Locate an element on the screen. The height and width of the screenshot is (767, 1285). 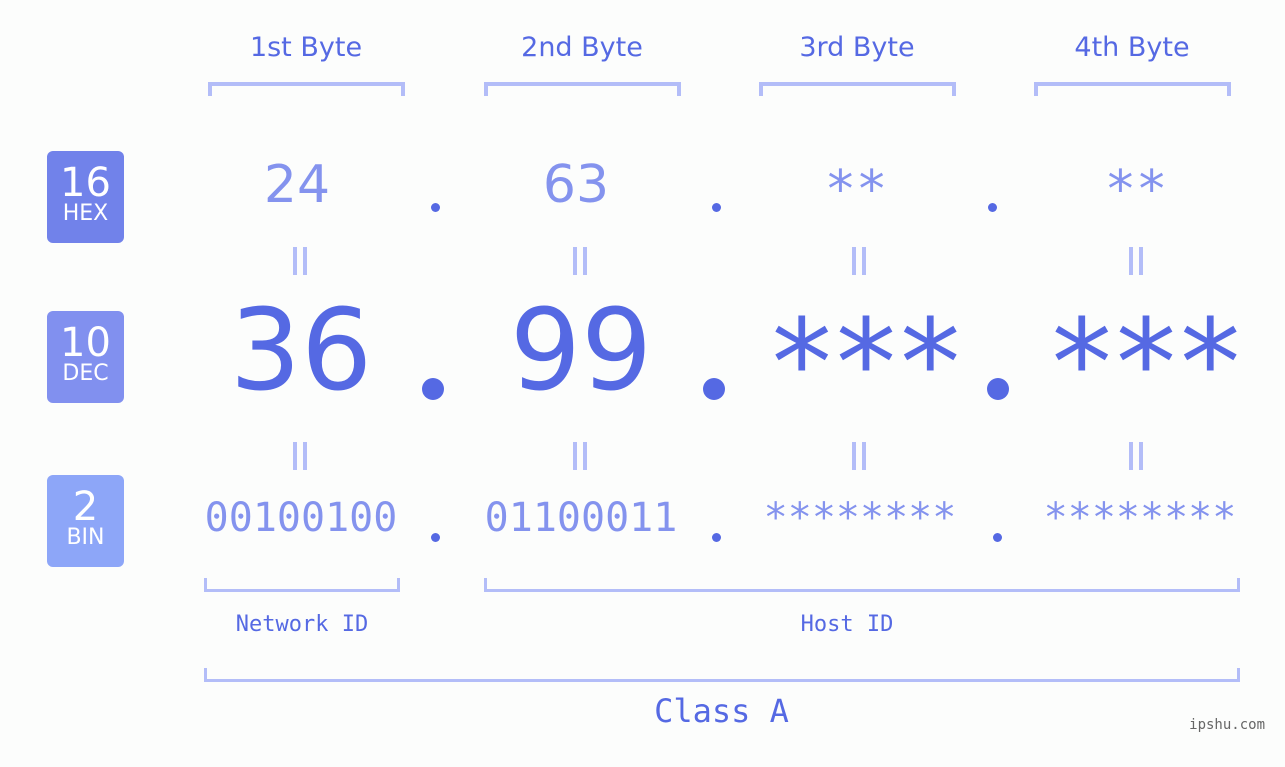
hex-byte-2: 63 is located at coordinates (576, 185).